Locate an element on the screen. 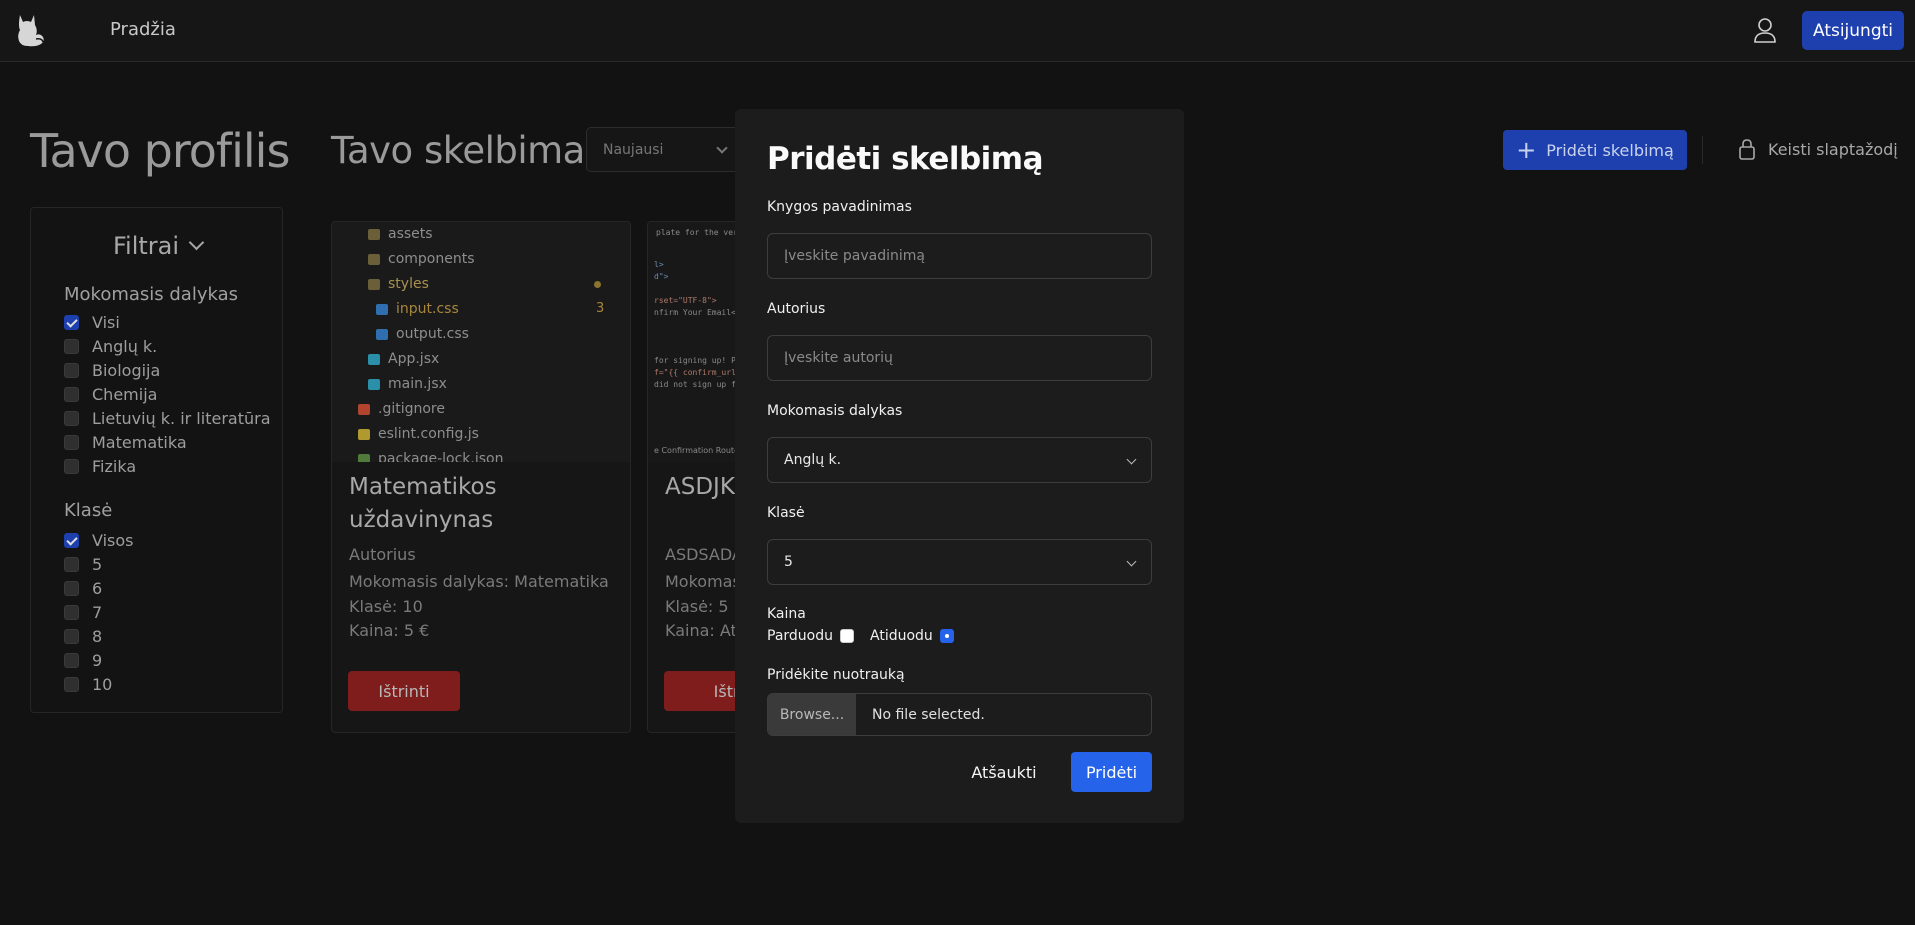 This screenshot has width=1915, height=925. grade-select: 5 is located at coordinates (959, 562).